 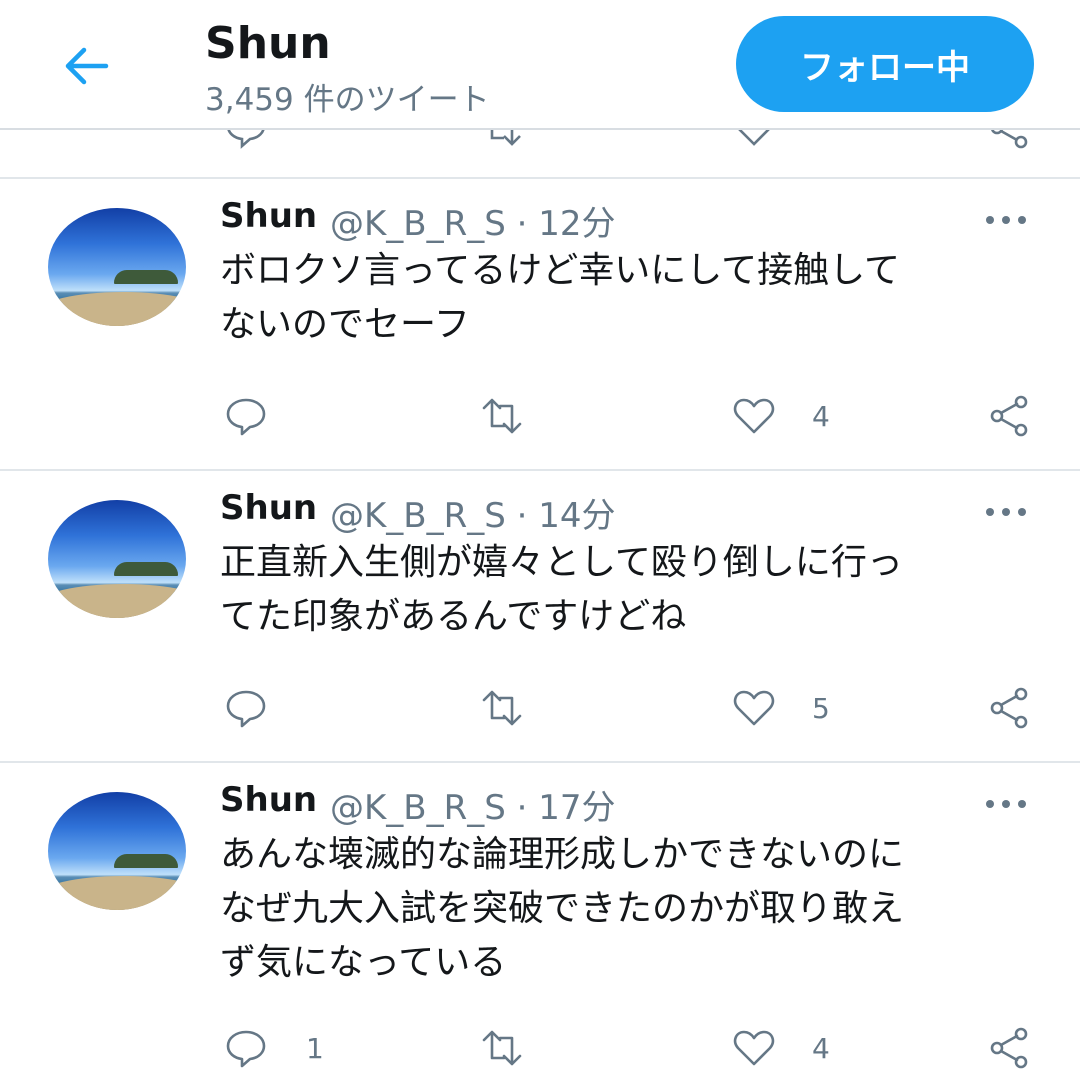 I want to click on following-button: フォロー中, so click(x=885, y=64).